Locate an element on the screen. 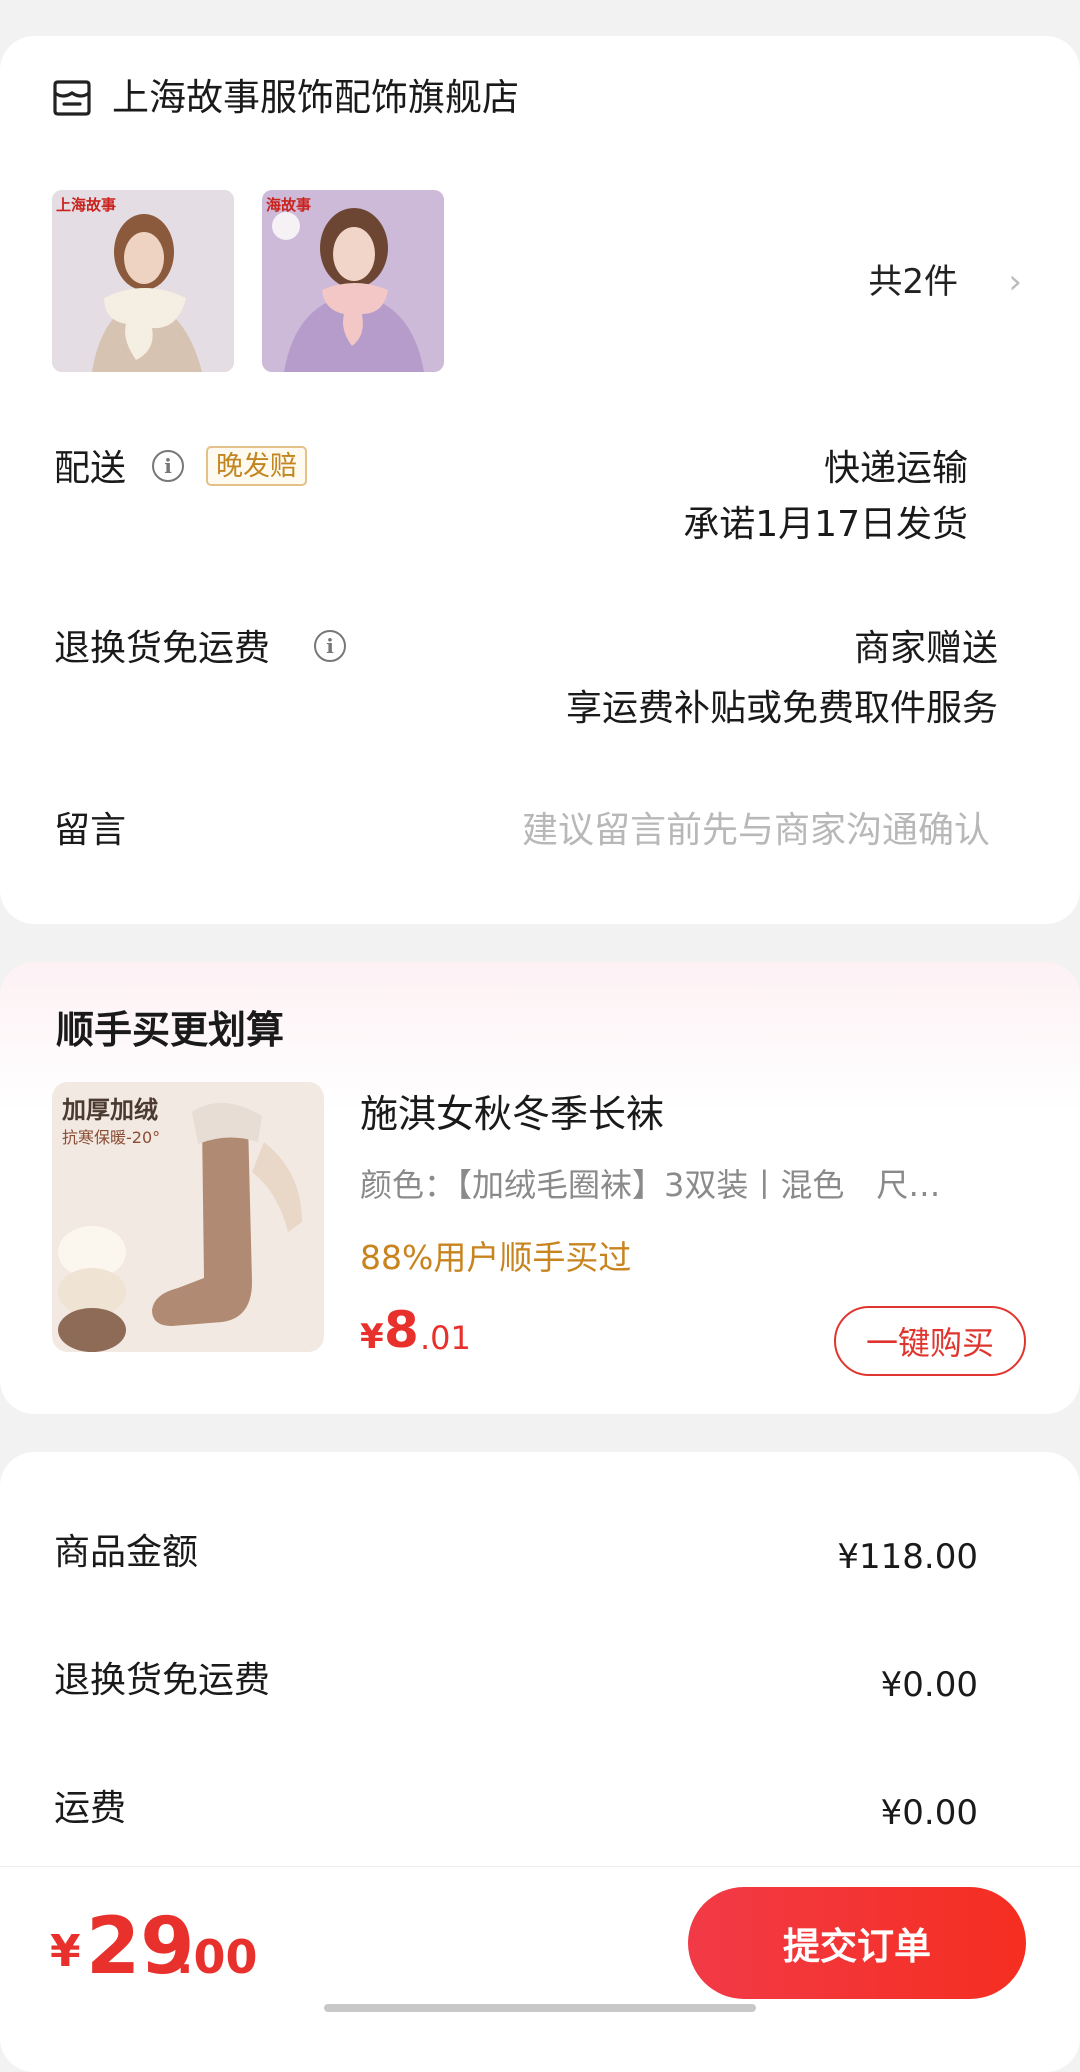  summary-label-freight: 运费 is located at coordinates (90, 1808).